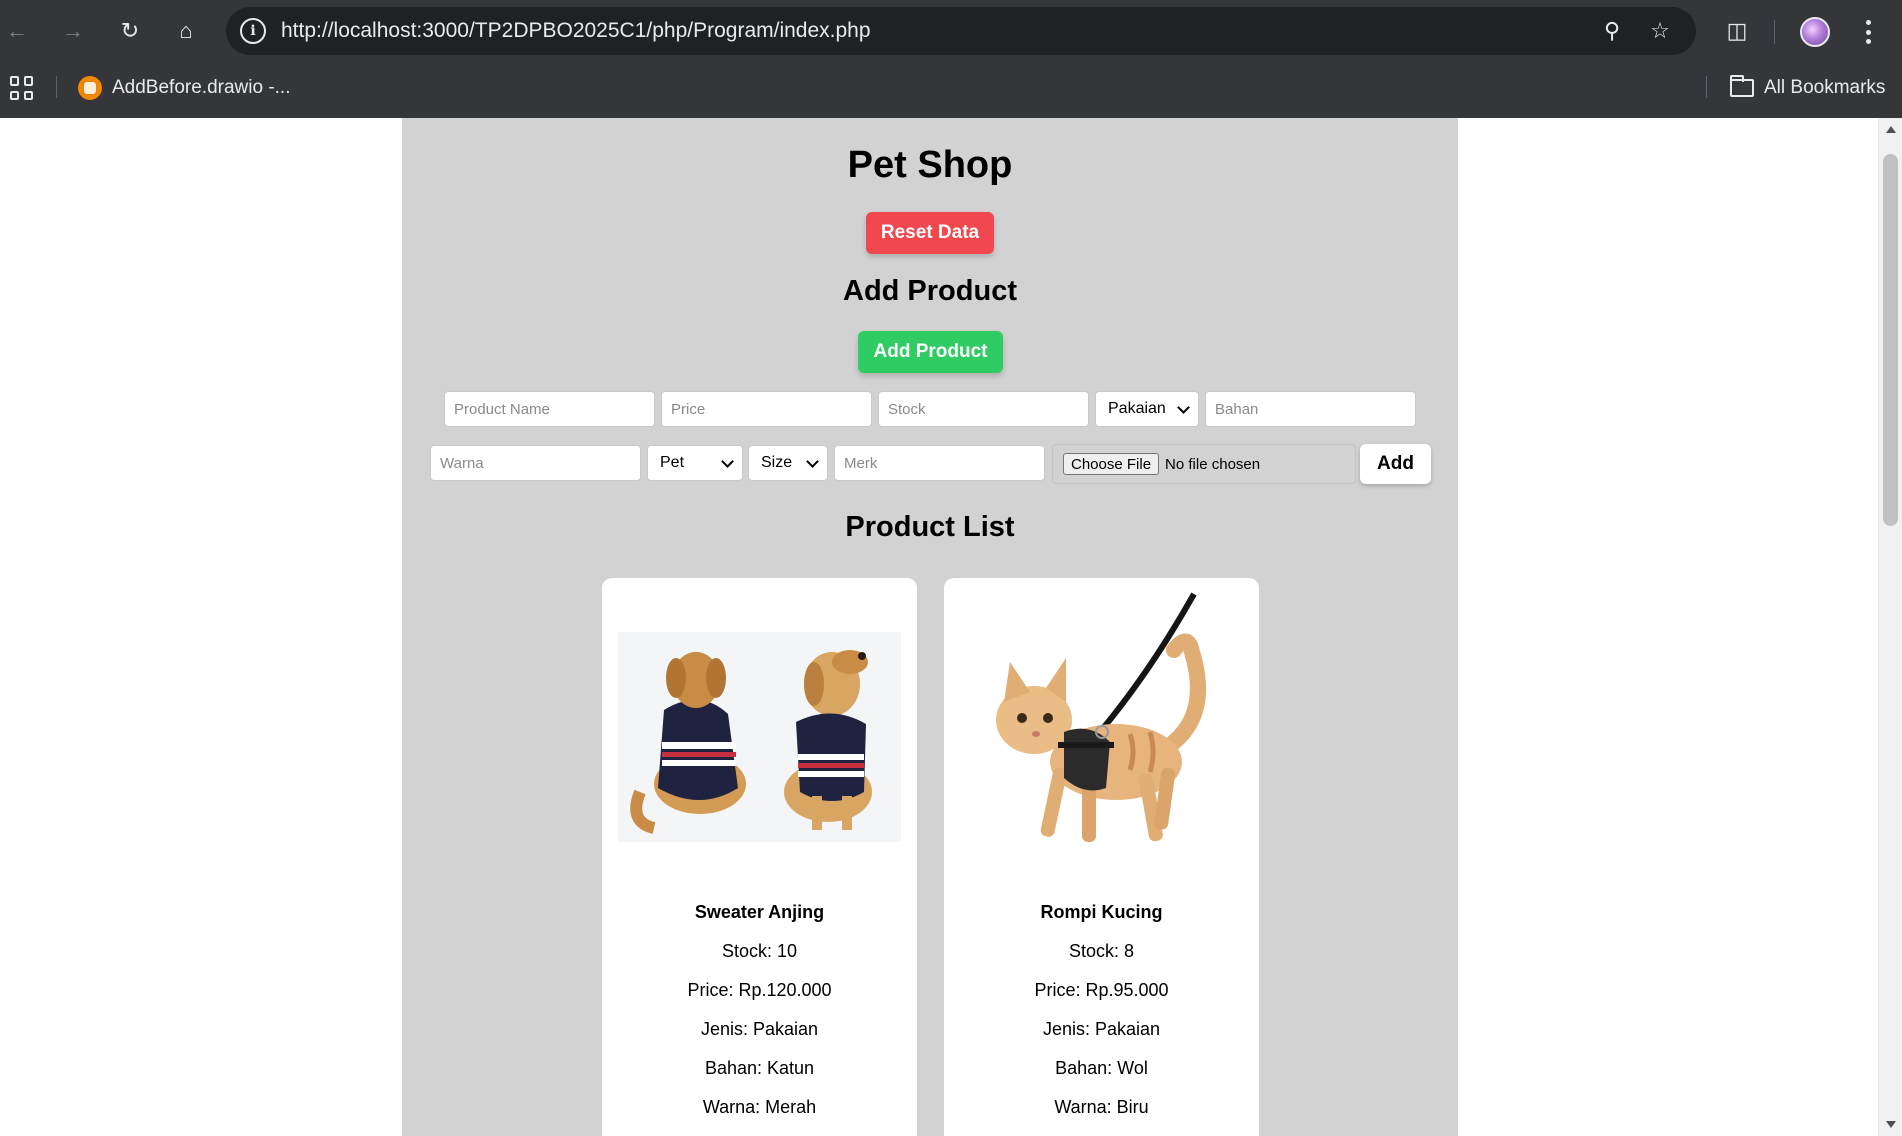 This screenshot has height=1136, width=1902. Describe the element at coordinates (759, 732) in the screenshot. I see `dog-sweater-image` at that location.